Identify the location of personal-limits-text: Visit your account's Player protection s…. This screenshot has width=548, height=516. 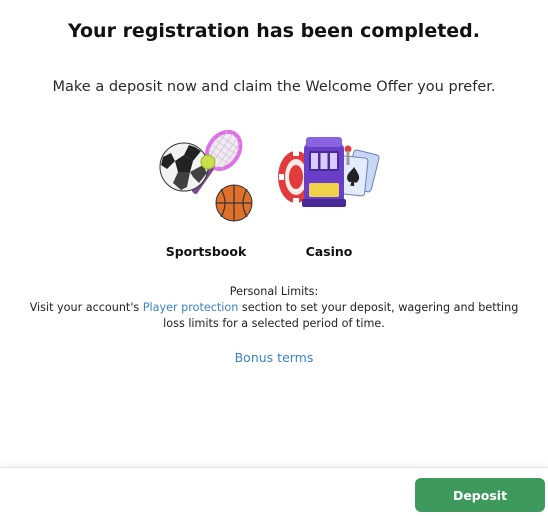
(274, 316).